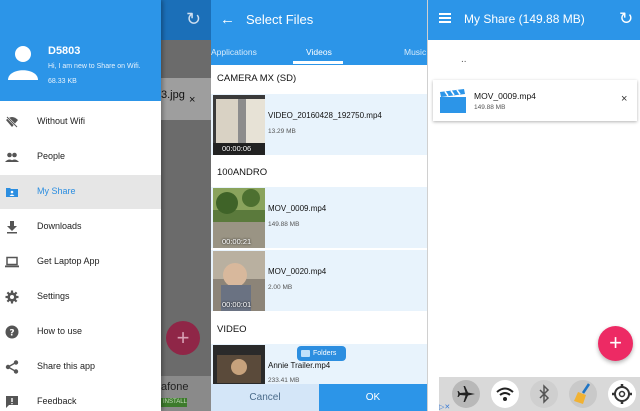  Describe the element at coordinates (232, 329) in the screenshot. I see `section-header-label: VIDEO` at that location.